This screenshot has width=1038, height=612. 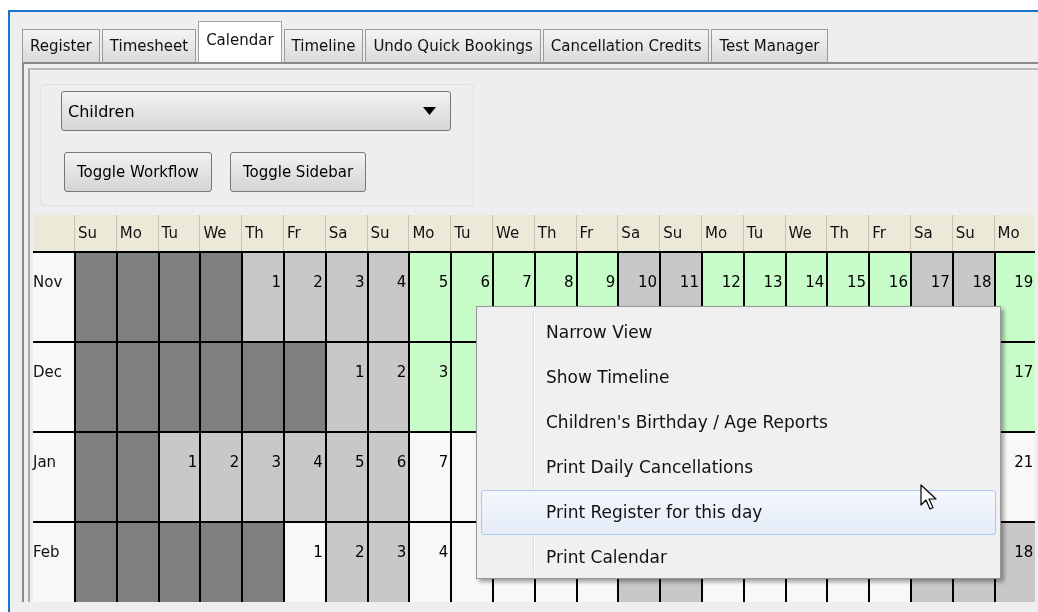 What do you see at coordinates (453, 45) in the screenshot?
I see `tab: Undo Quick Bookings` at bounding box center [453, 45].